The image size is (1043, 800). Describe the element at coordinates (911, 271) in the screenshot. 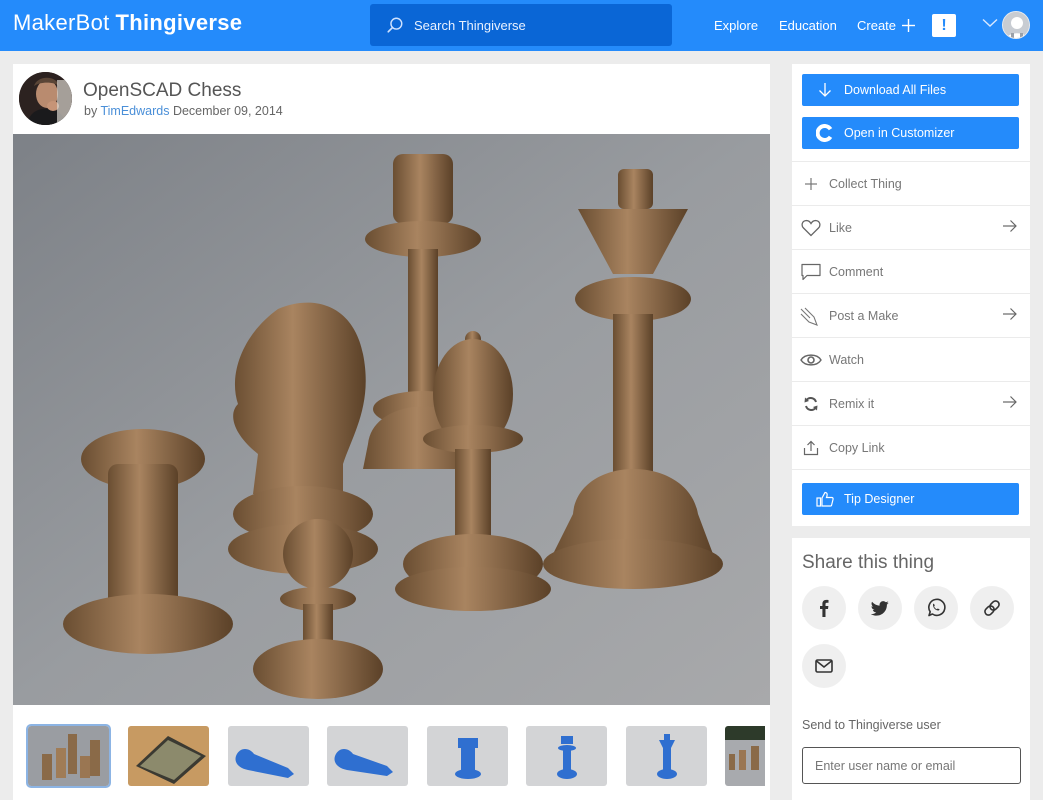

I see `action-comment: Comment` at that location.